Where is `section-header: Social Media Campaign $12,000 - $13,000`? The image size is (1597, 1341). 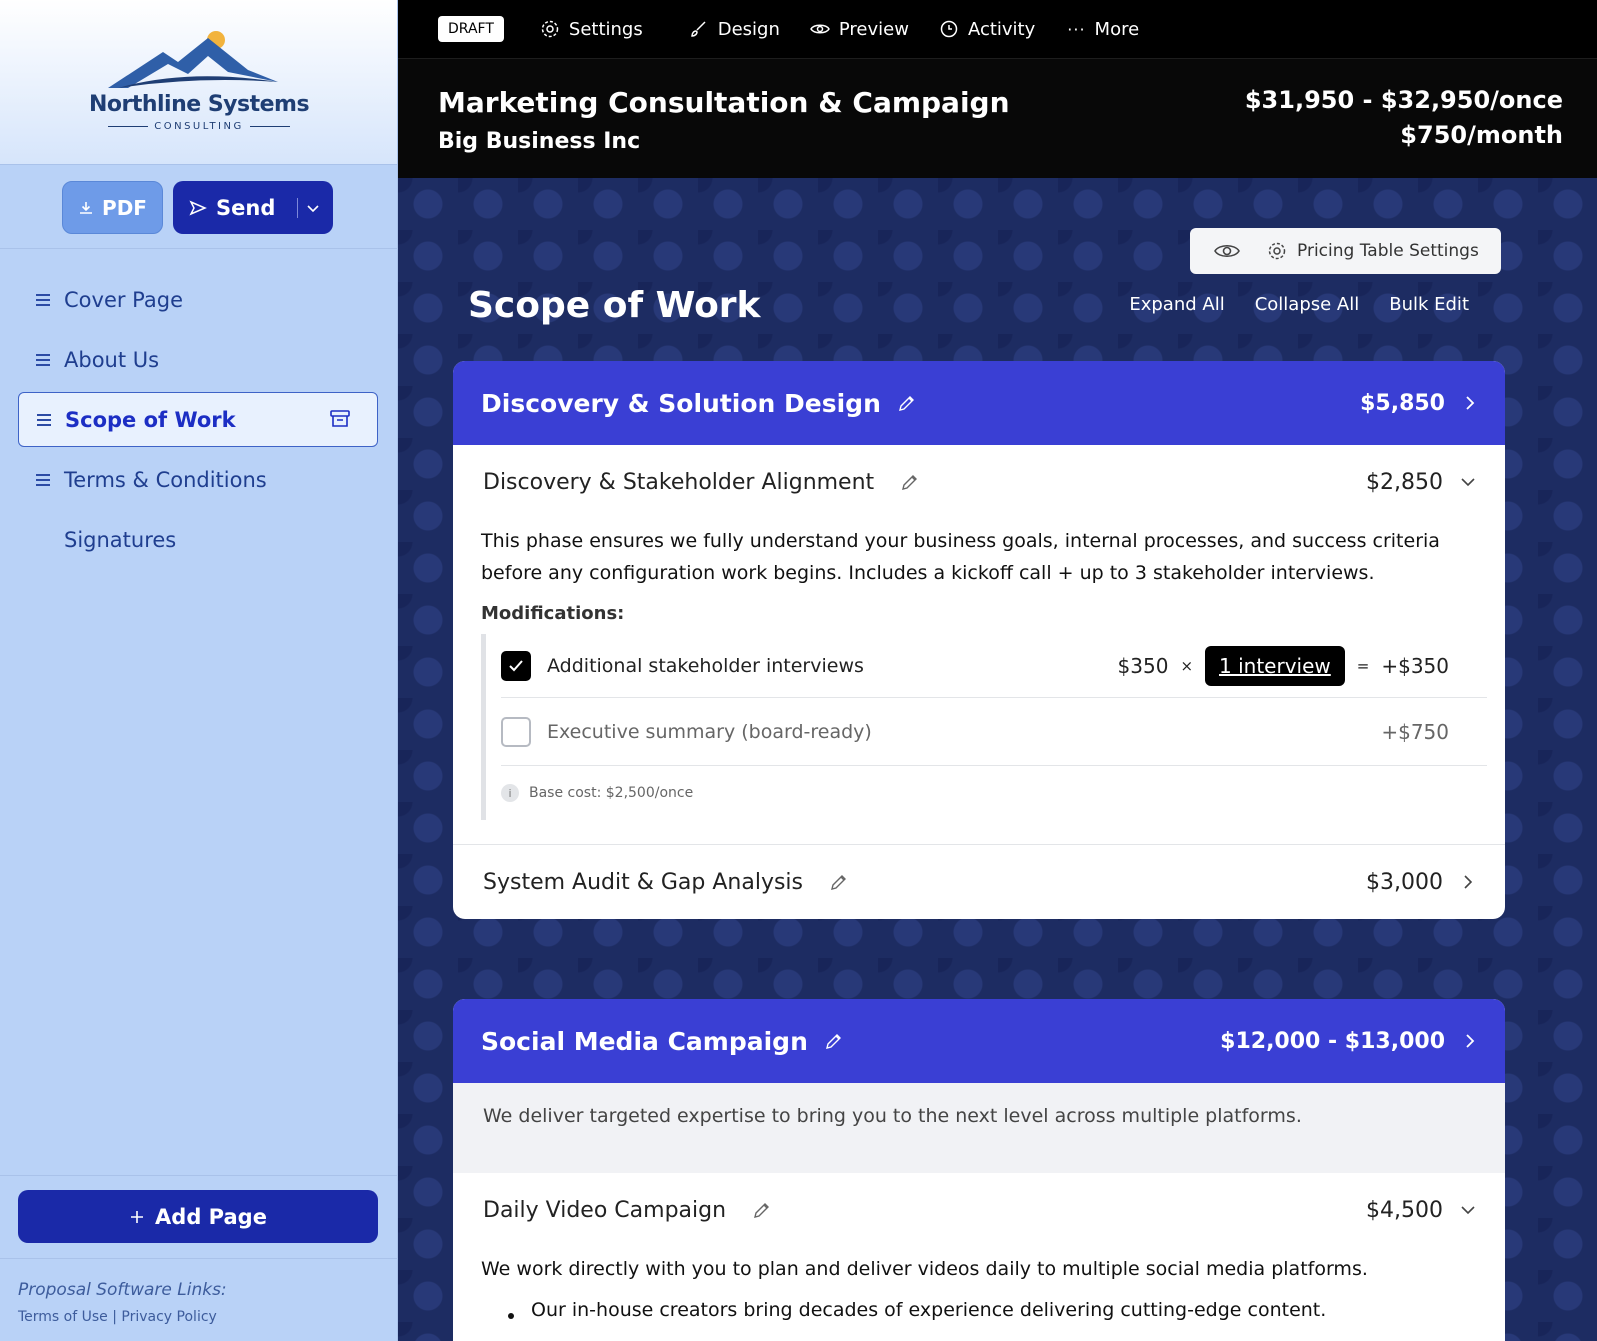 section-header: Social Media Campaign $12,000 - $13,000 is located at coordinates (979, 1041).